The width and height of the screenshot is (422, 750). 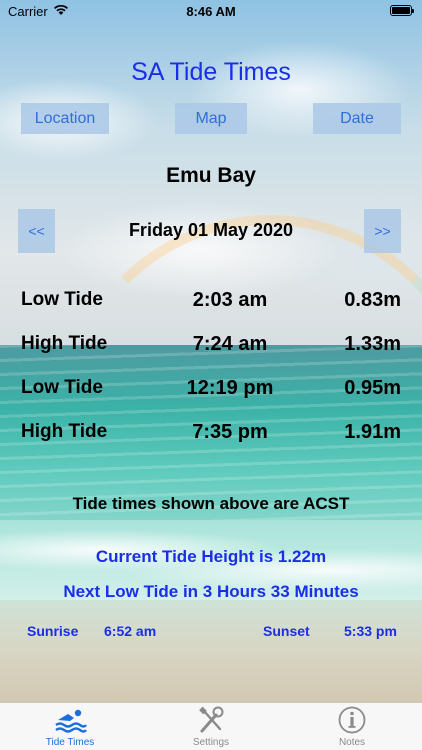 What do you see at coordinates (382, 231) in the screenshot?
I see `next-day-button: >>` at bounding box center [382, 231].